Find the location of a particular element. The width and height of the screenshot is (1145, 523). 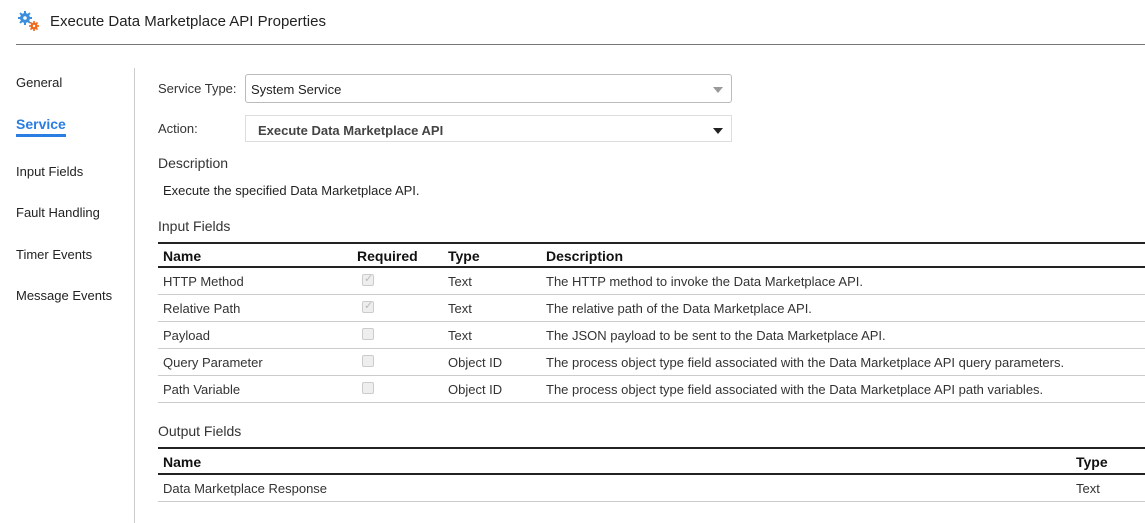

sidebar-item-general: General is located at coordinates (39, 82).